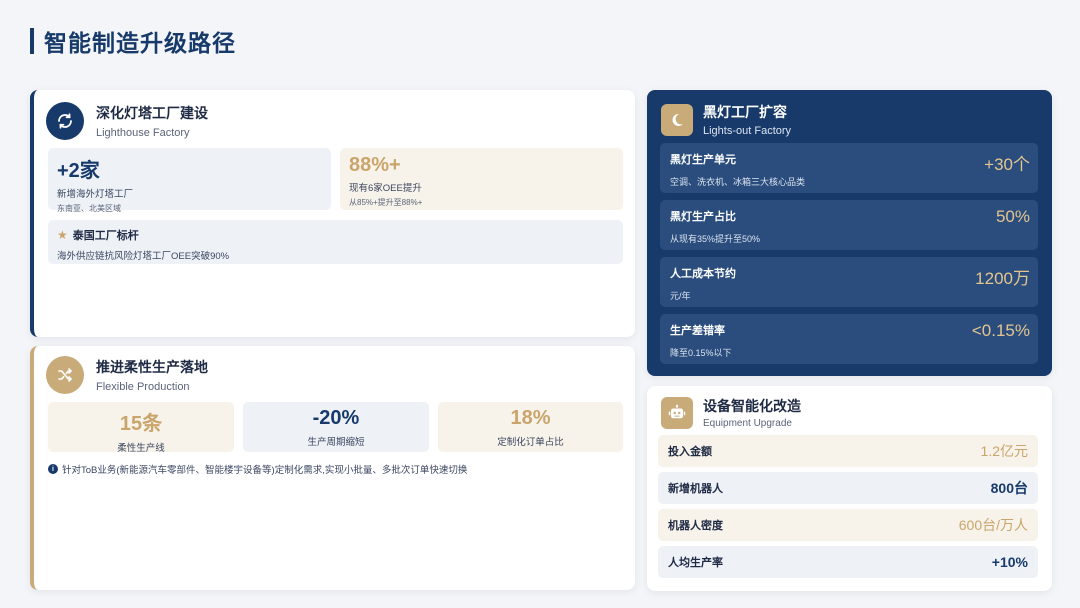  I want to click on equipment-row: 新增机器人 800台, so click(848, 488).